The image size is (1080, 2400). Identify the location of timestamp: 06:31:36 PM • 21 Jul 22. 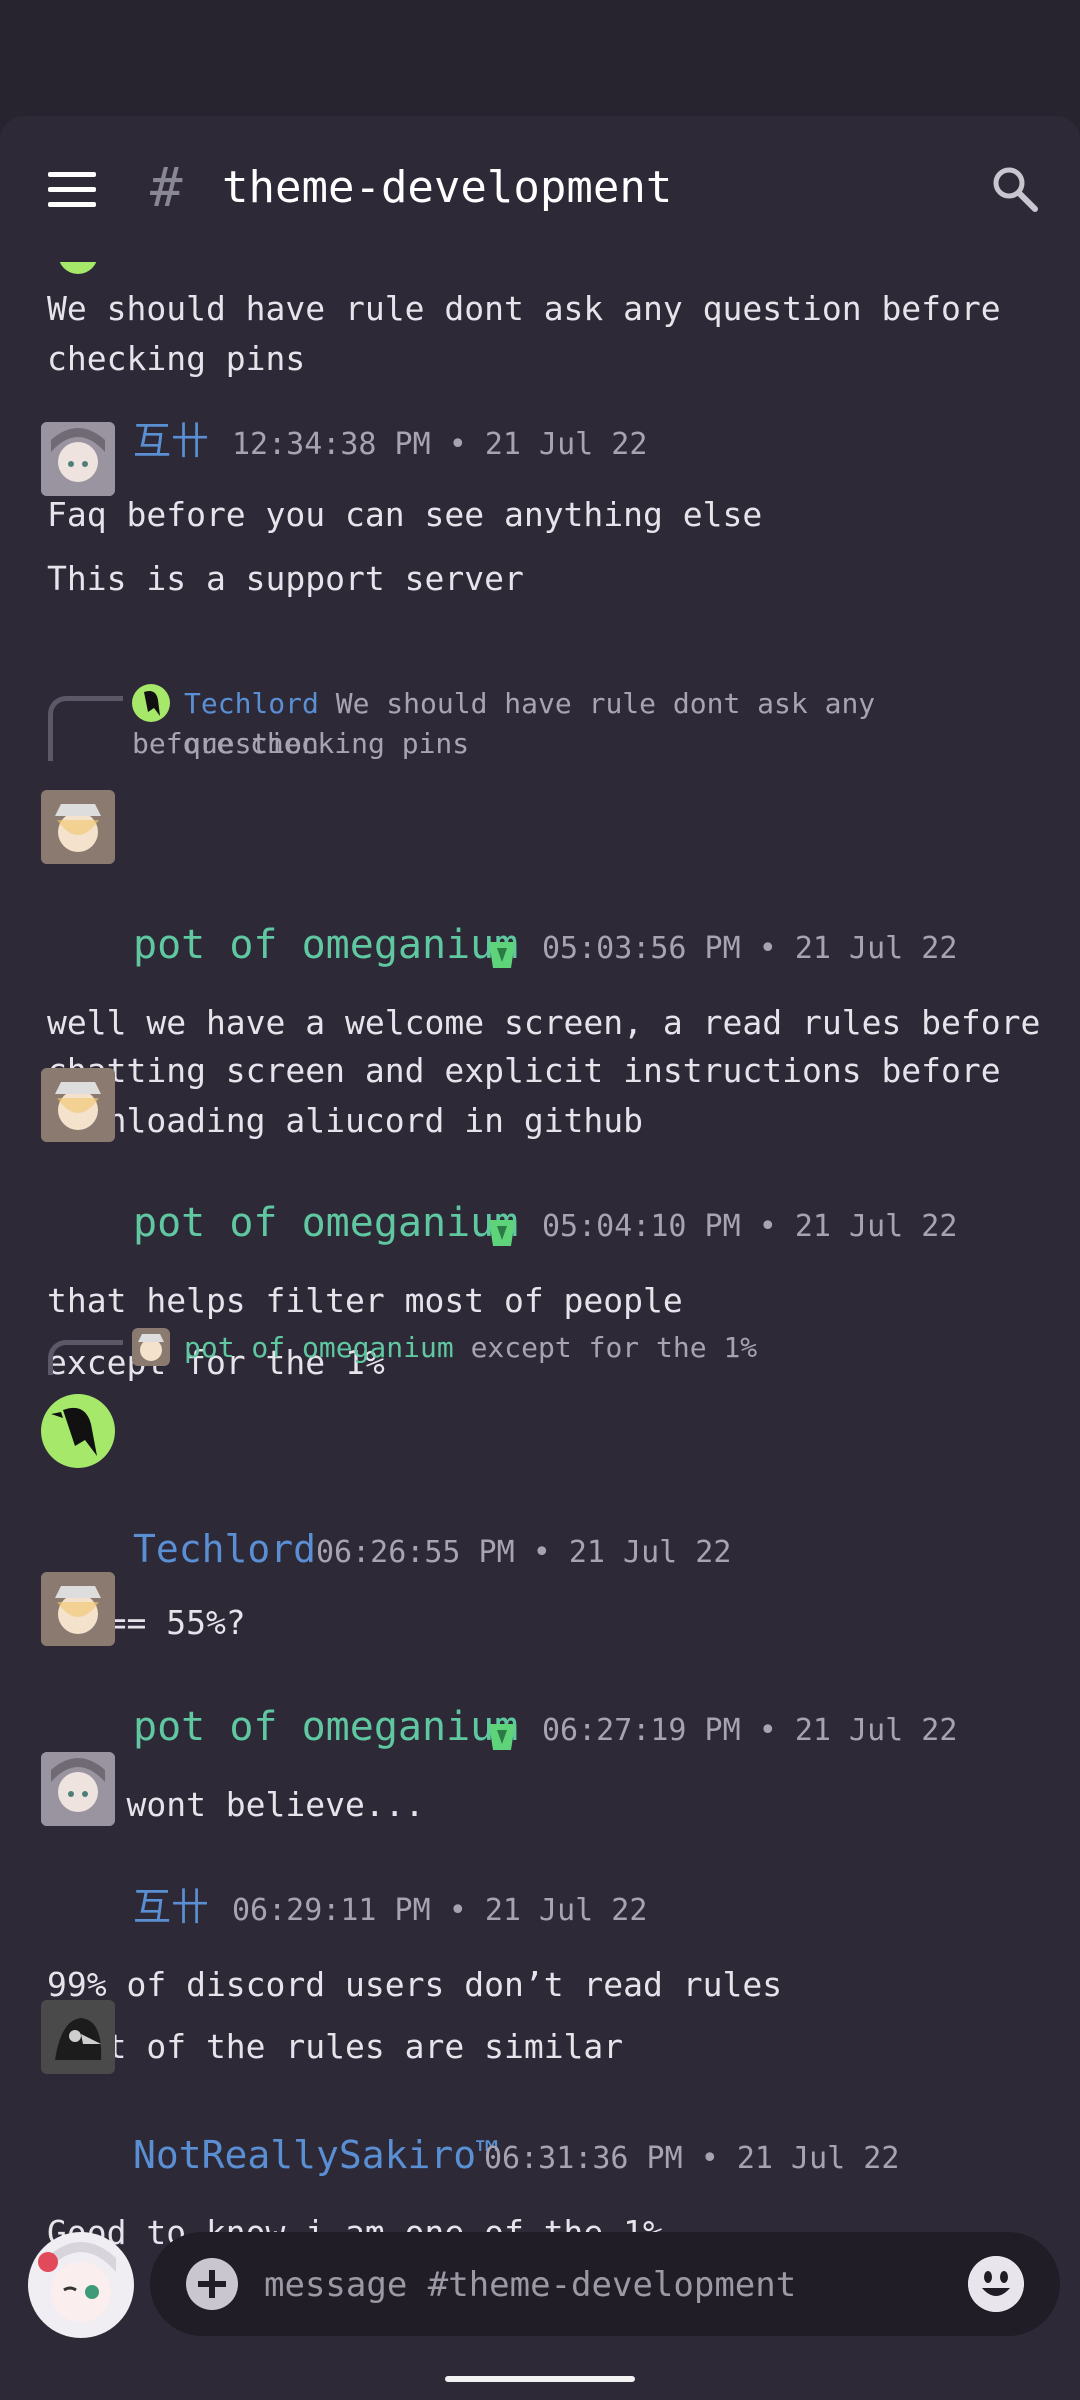
(692, 2158).